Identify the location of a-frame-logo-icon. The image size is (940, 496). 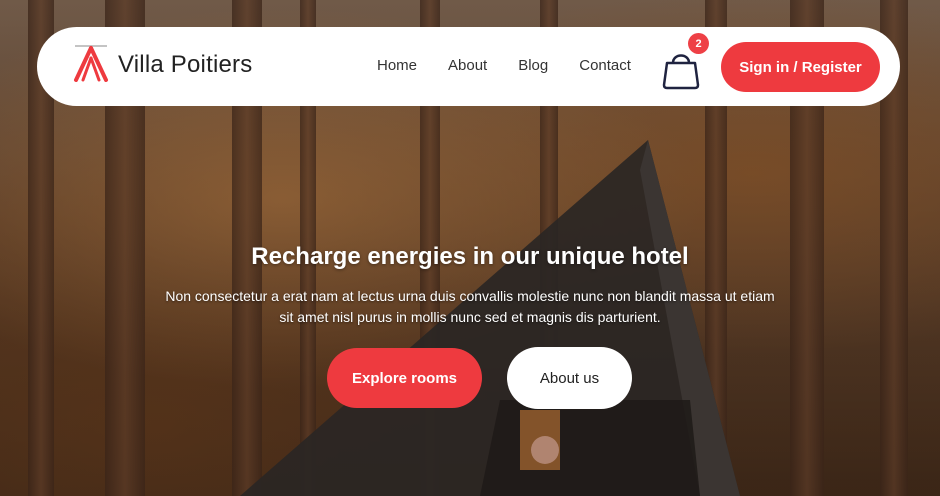
(91, 63).